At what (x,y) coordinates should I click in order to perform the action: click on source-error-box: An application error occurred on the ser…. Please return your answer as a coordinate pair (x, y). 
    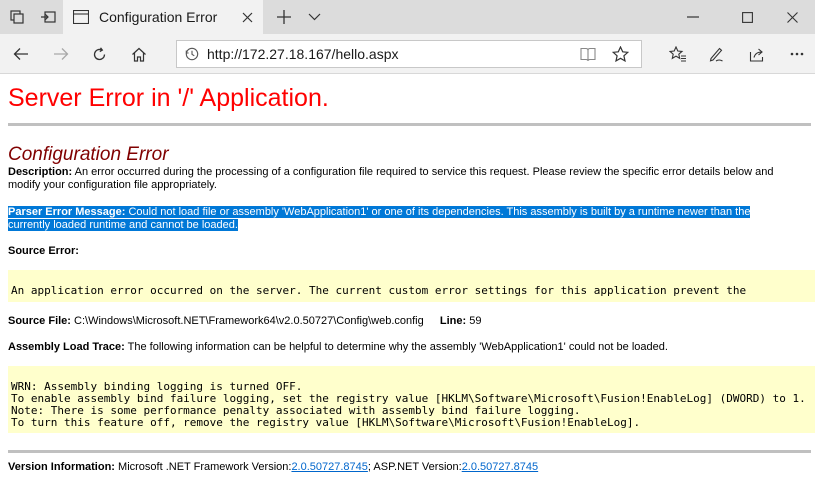
    Looking at the image, I should click on (411, 286).